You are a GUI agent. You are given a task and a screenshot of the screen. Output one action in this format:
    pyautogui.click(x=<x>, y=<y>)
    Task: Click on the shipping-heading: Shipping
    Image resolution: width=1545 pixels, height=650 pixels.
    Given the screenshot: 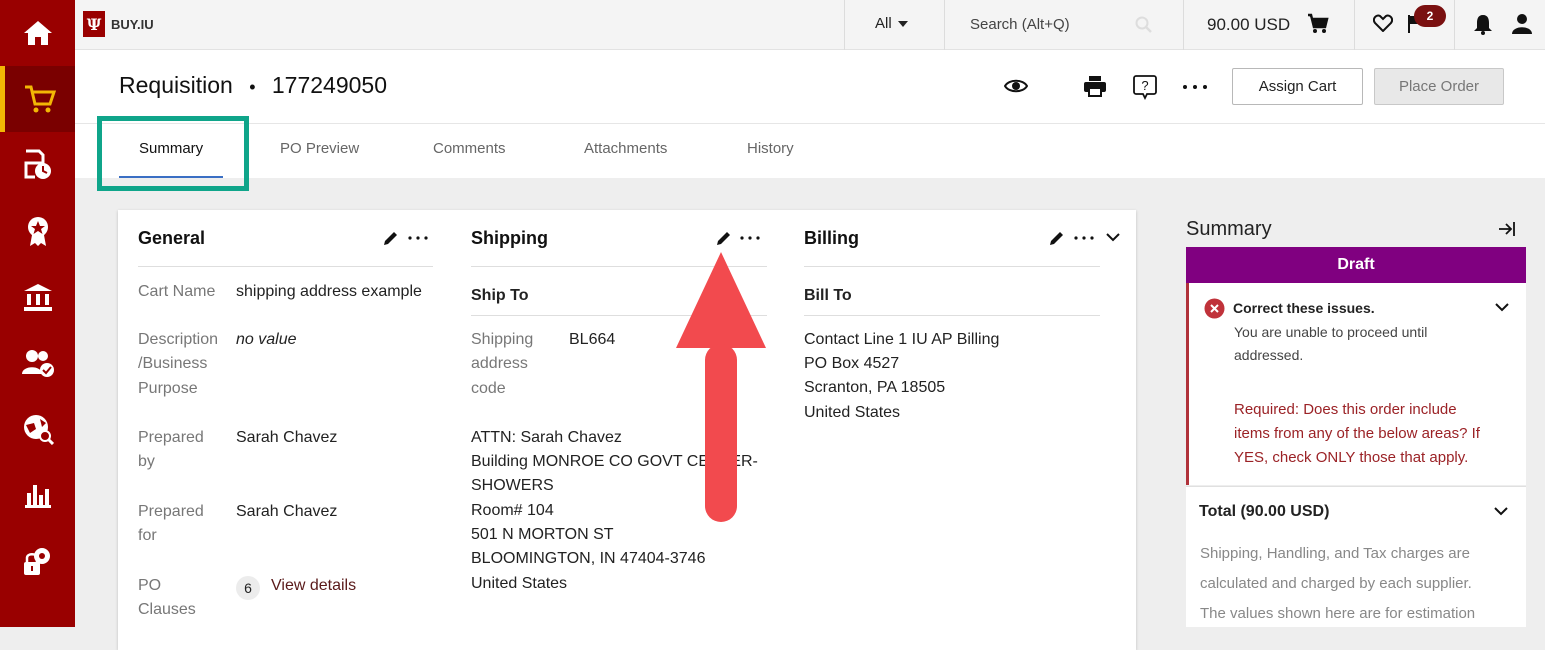 What is the action you would take?
    pyautogui.click(x=509, y=238)
    